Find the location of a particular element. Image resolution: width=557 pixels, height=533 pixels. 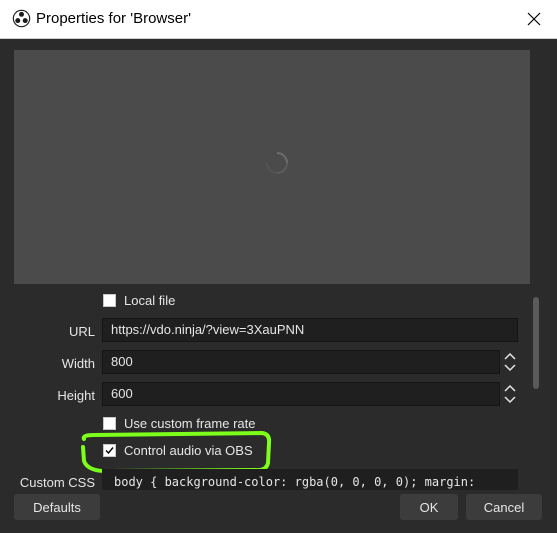

url-input: https://vdo.ninja/?view=3XauPNN is located at coordinates (310, 330).